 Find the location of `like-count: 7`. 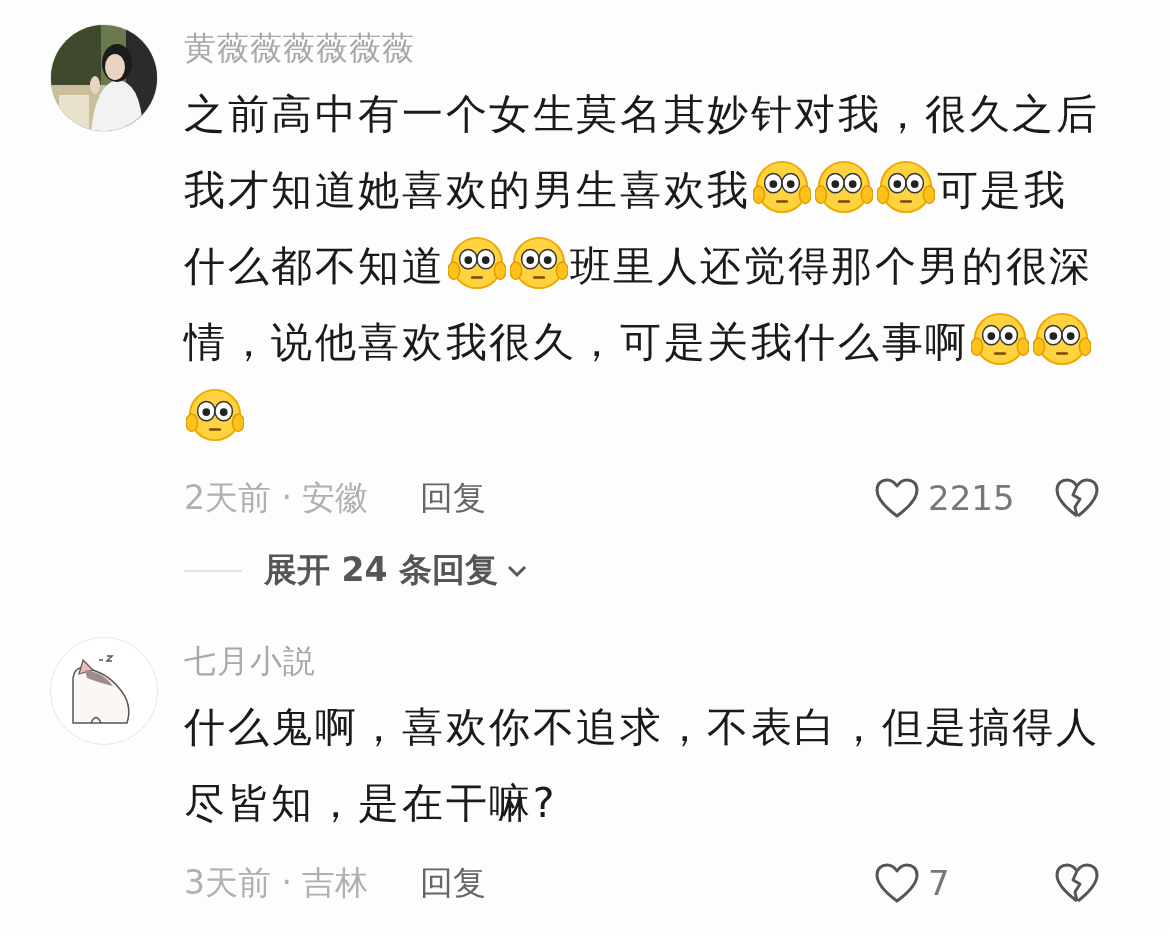

like-count: 7 is located at coordinates (939, 883).